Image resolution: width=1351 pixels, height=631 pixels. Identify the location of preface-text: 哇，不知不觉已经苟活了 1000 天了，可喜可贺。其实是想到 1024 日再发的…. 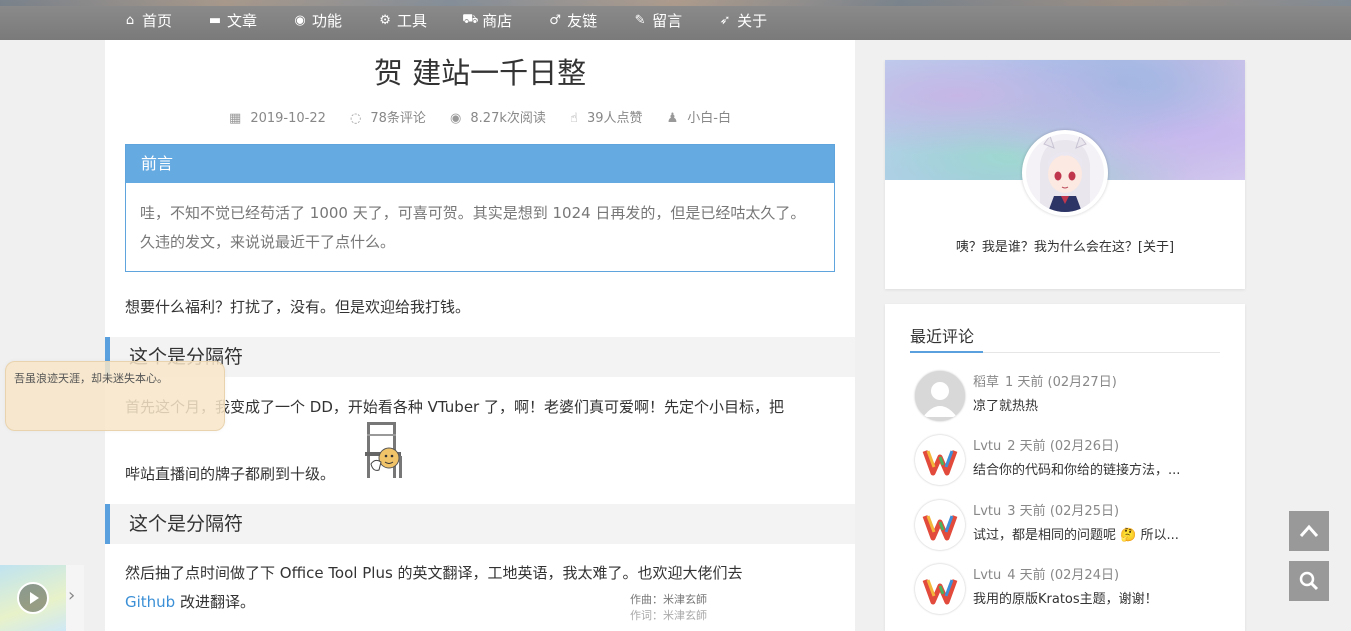
(473, 227).